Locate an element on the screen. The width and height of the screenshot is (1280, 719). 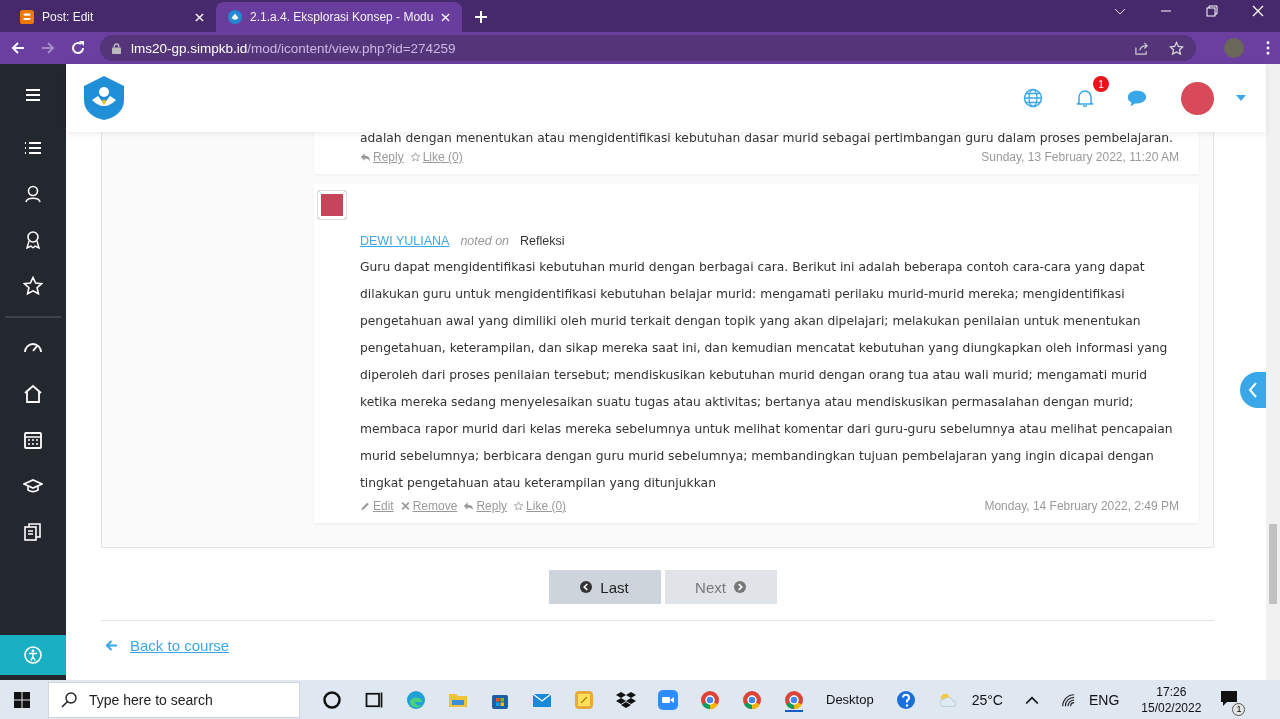
comment-timestamp: Monday, 14 February 2022, 2:49 PM is located at coordinates (1081, 506).